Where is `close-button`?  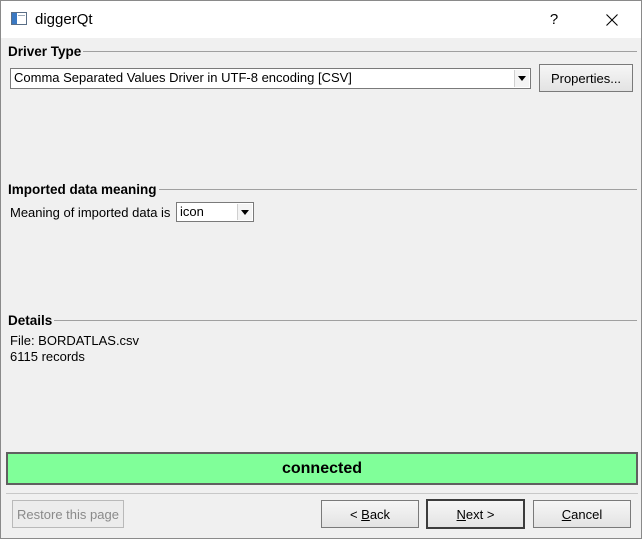 close-button is located at coordinates (612, 19).